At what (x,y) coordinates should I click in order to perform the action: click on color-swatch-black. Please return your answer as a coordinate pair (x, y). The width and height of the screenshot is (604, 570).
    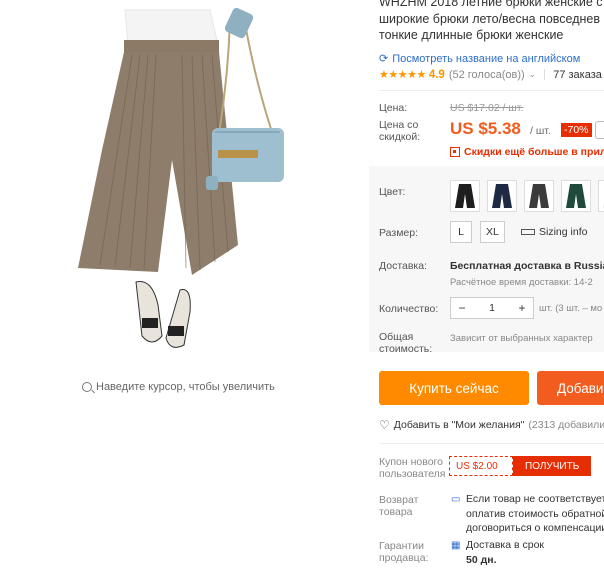
    Looking at the image, I should click on (465, 196).